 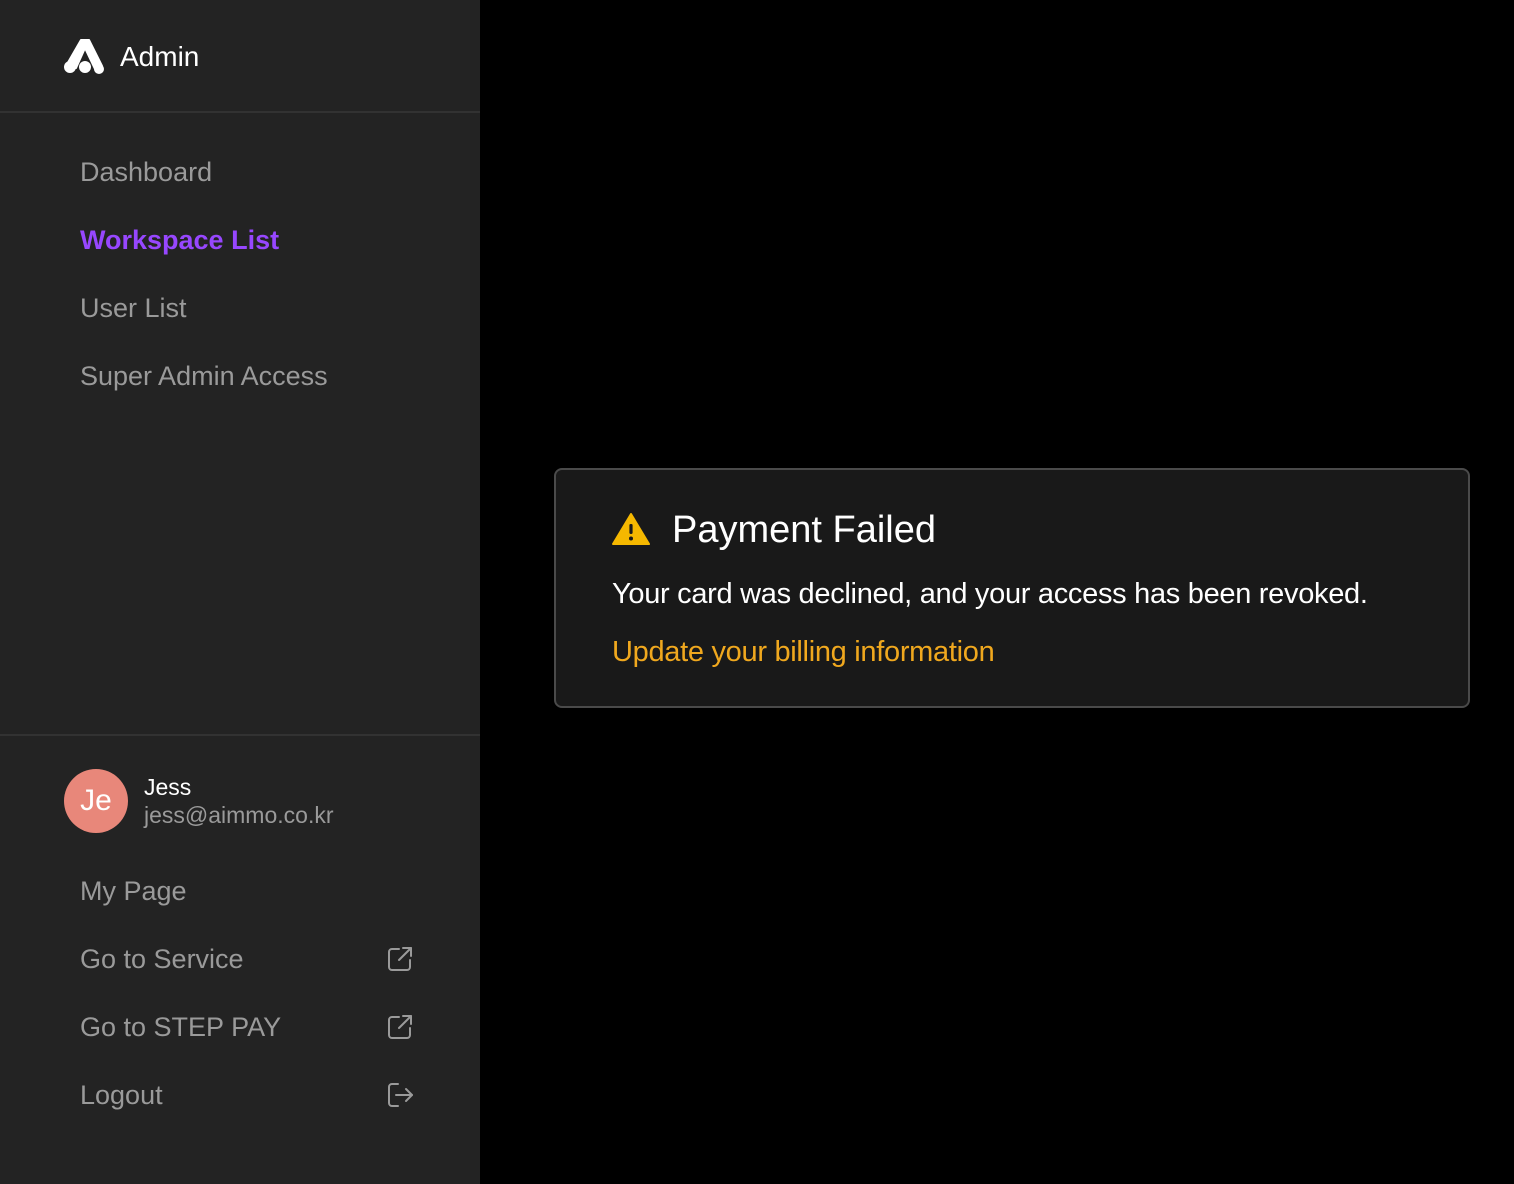 I want to click on go-to-service-label: Go to Service, so click(x=162, y=959).